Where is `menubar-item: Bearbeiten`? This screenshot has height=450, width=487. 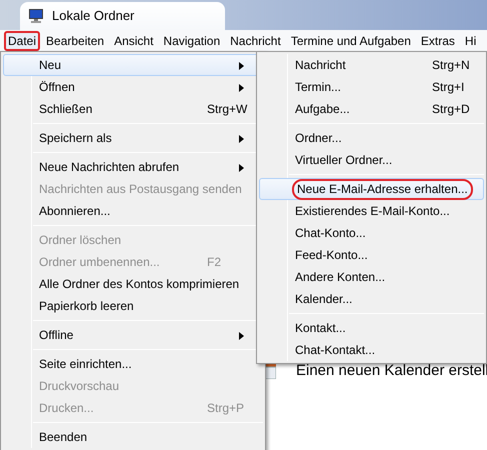 menubar-item: Bearbeiten is located at coordinates (75, 40).